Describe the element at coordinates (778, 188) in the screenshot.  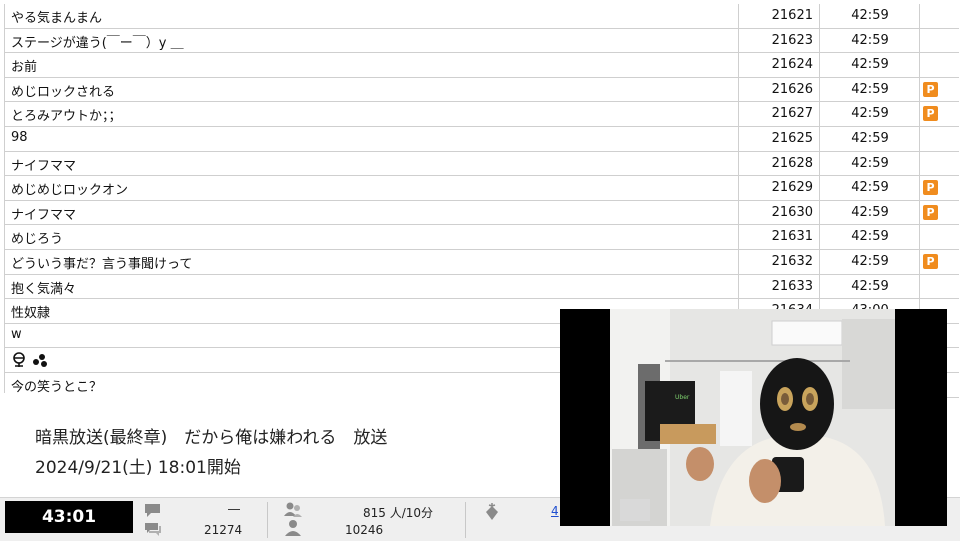
I see `comment-number: 21629` at that location.